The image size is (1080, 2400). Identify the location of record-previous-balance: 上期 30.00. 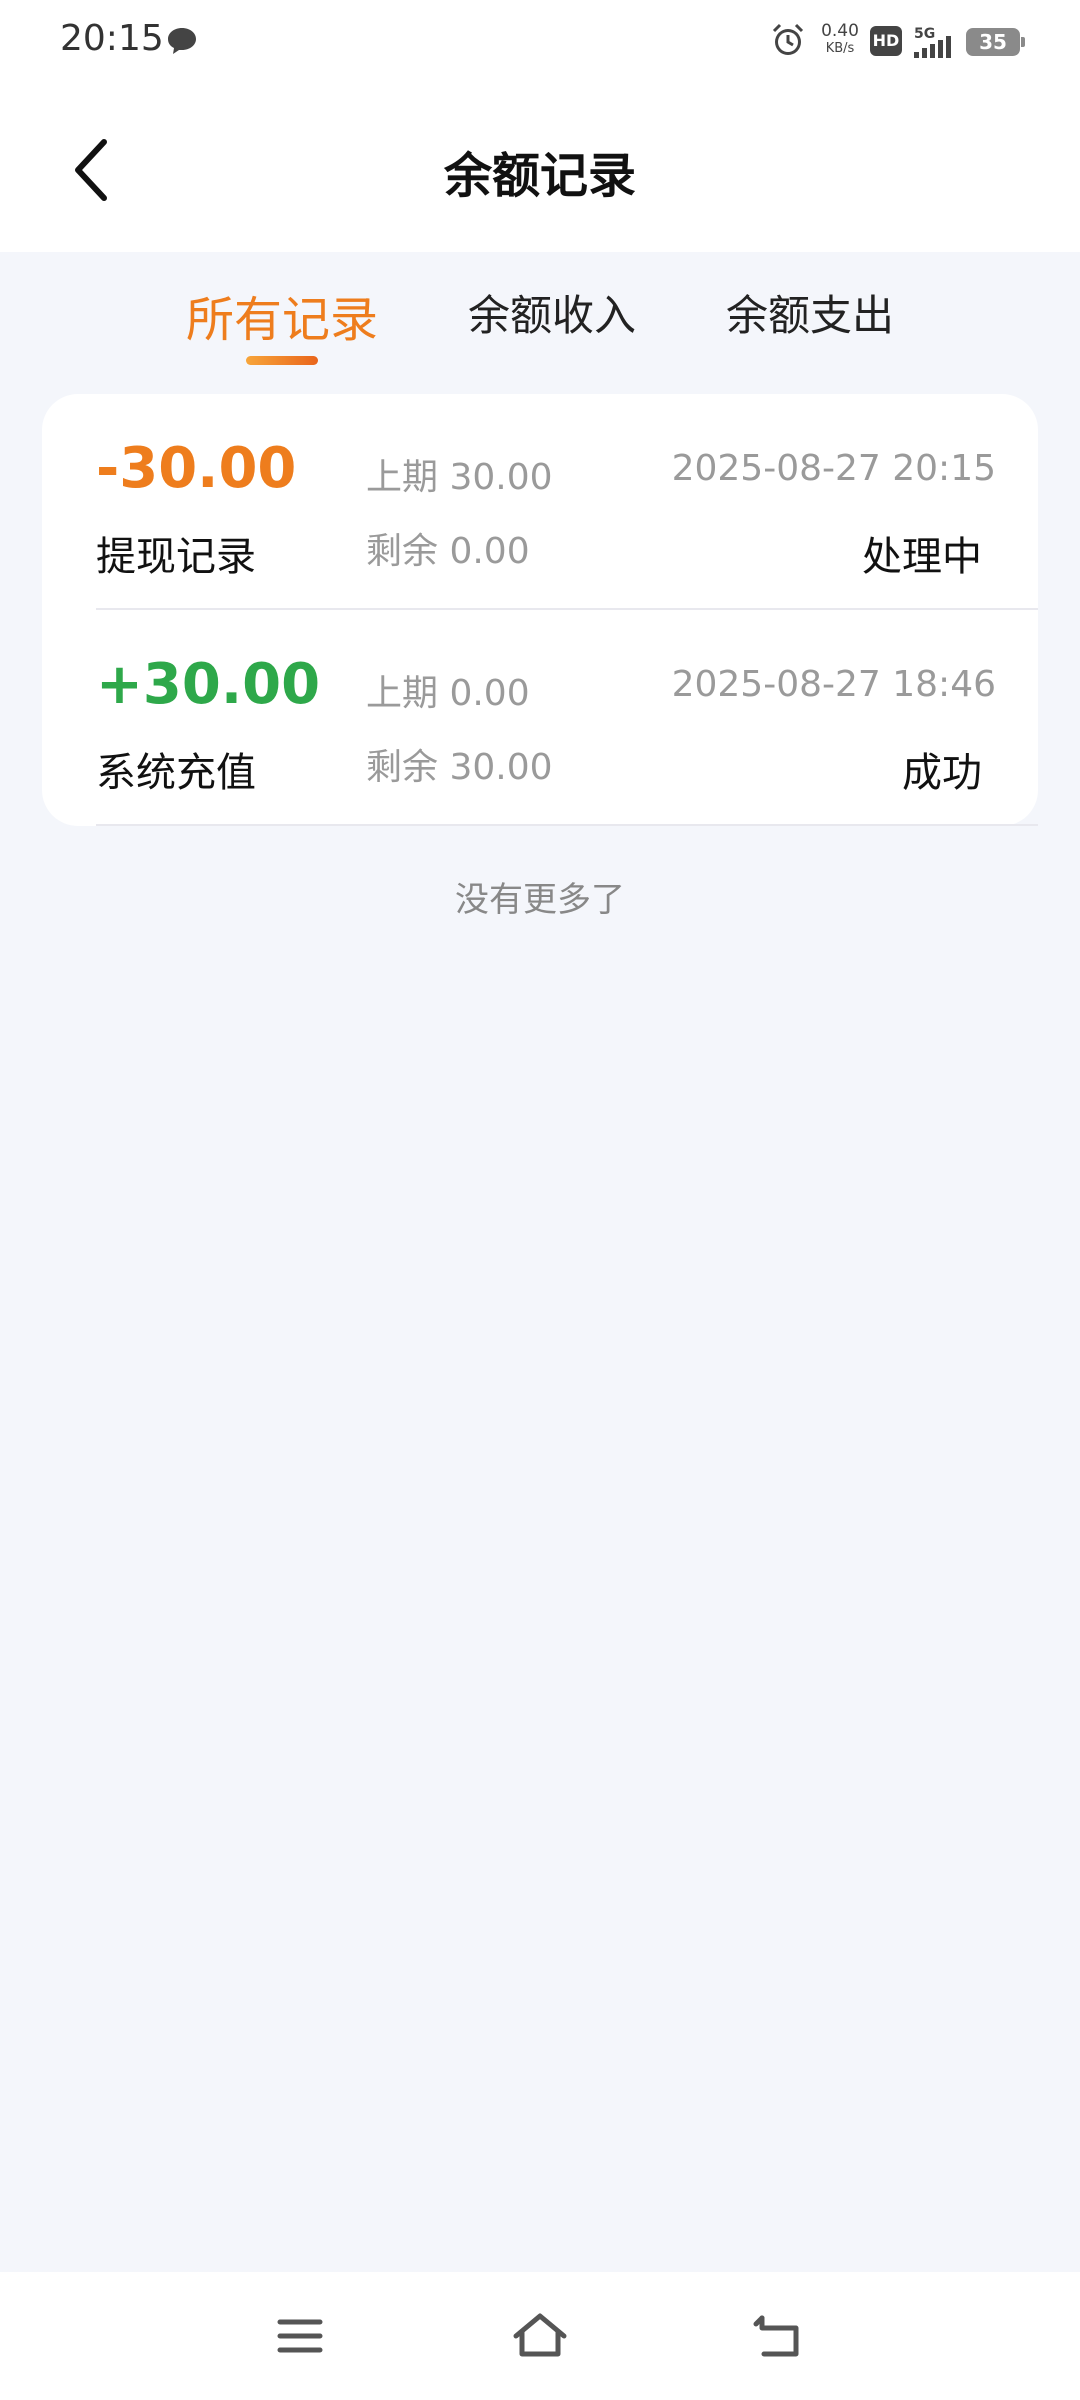
(459, 477).